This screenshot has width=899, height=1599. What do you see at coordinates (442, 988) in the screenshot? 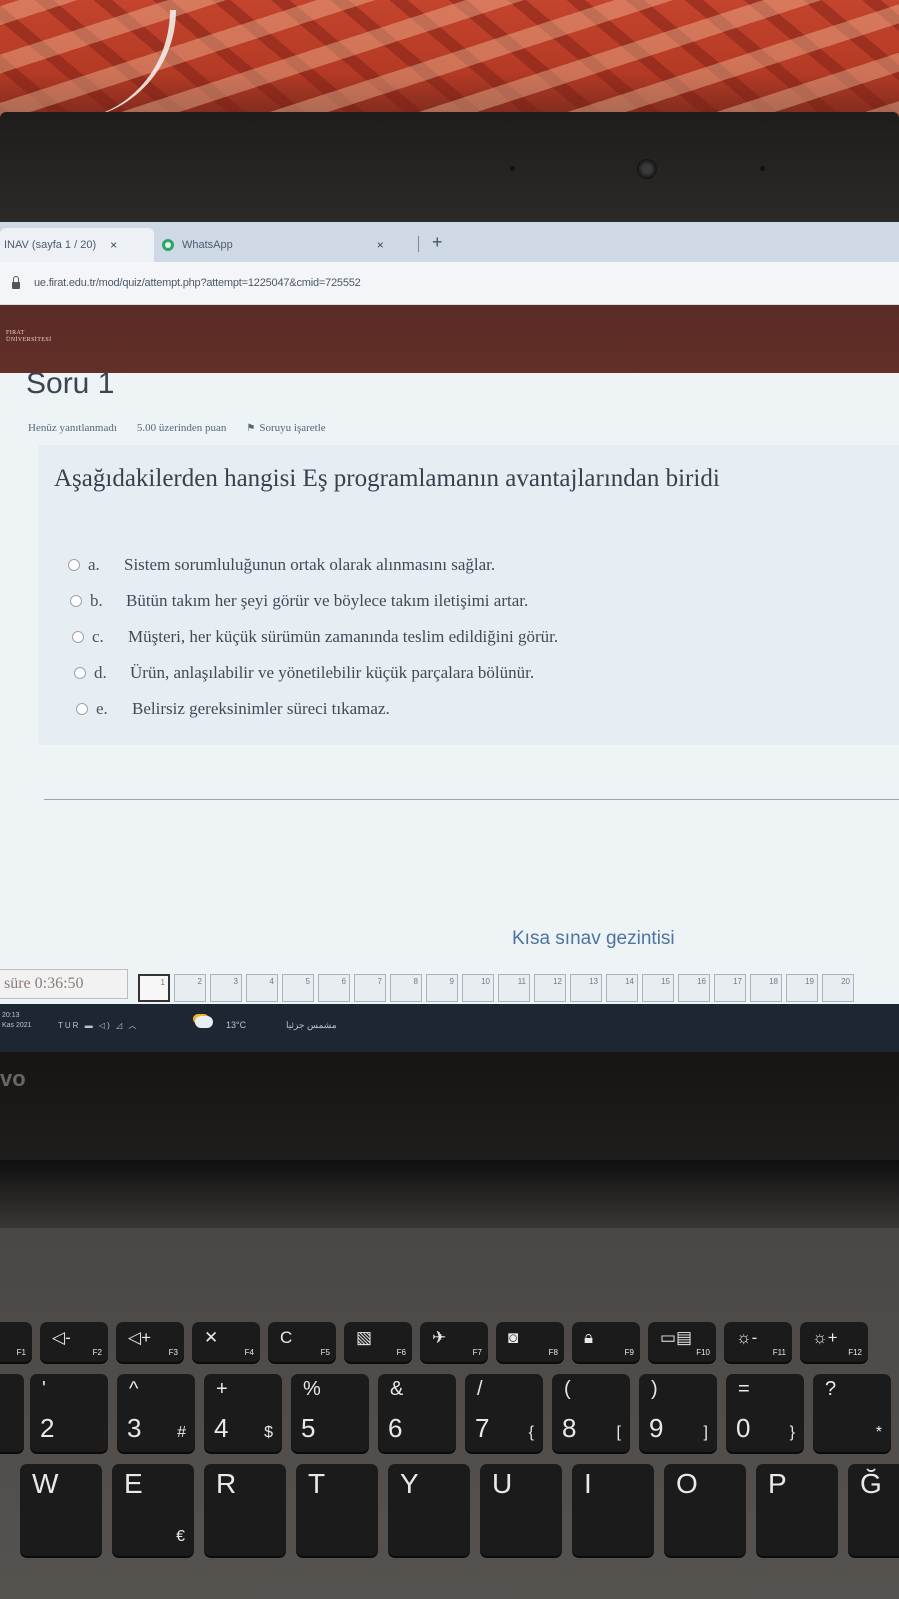
I see `question-nav-button: 9` at bounding box center [442, 988].